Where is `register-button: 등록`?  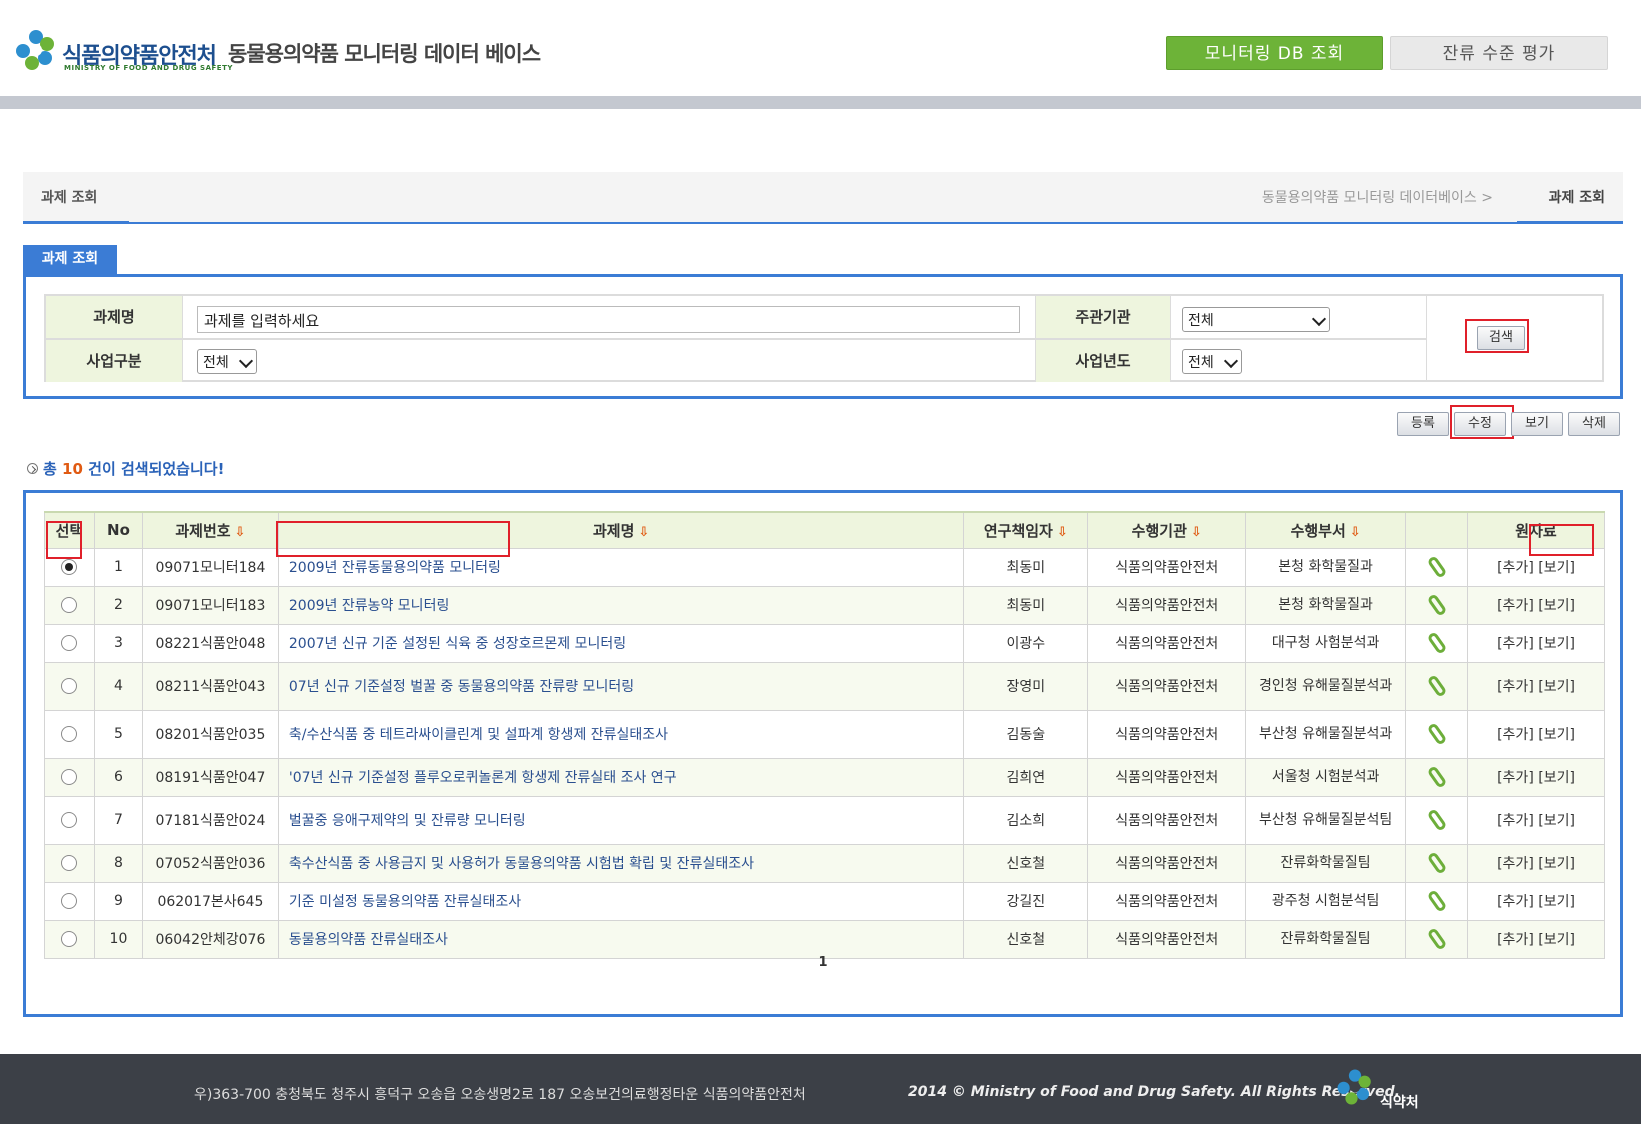 register-button: 등록 is located at coordinates (1423, 424).